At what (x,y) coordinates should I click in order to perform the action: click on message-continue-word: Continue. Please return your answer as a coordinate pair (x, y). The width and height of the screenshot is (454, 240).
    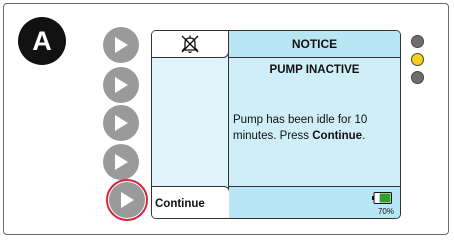
    Looking at the image, I should click on (337, 136).